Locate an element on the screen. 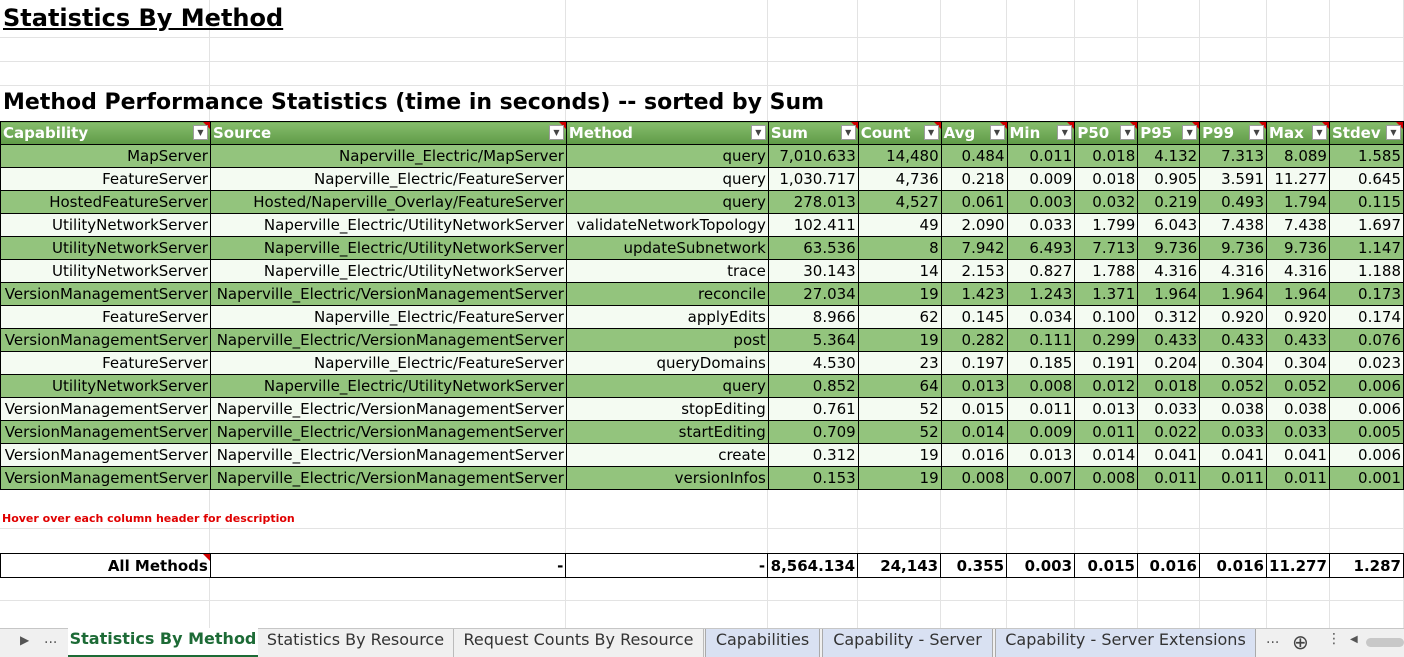 The image size is (1404, 657). tab-capabilities: Capabilities is located at coordinates (762, 643).